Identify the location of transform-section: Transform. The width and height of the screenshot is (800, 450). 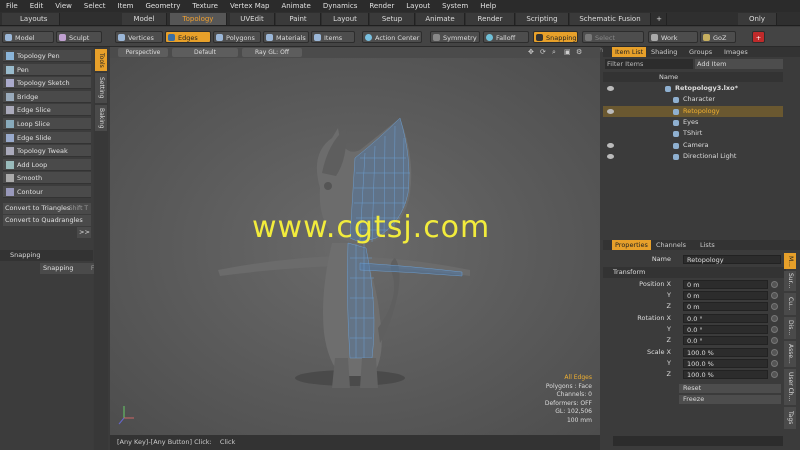
(694, 272).